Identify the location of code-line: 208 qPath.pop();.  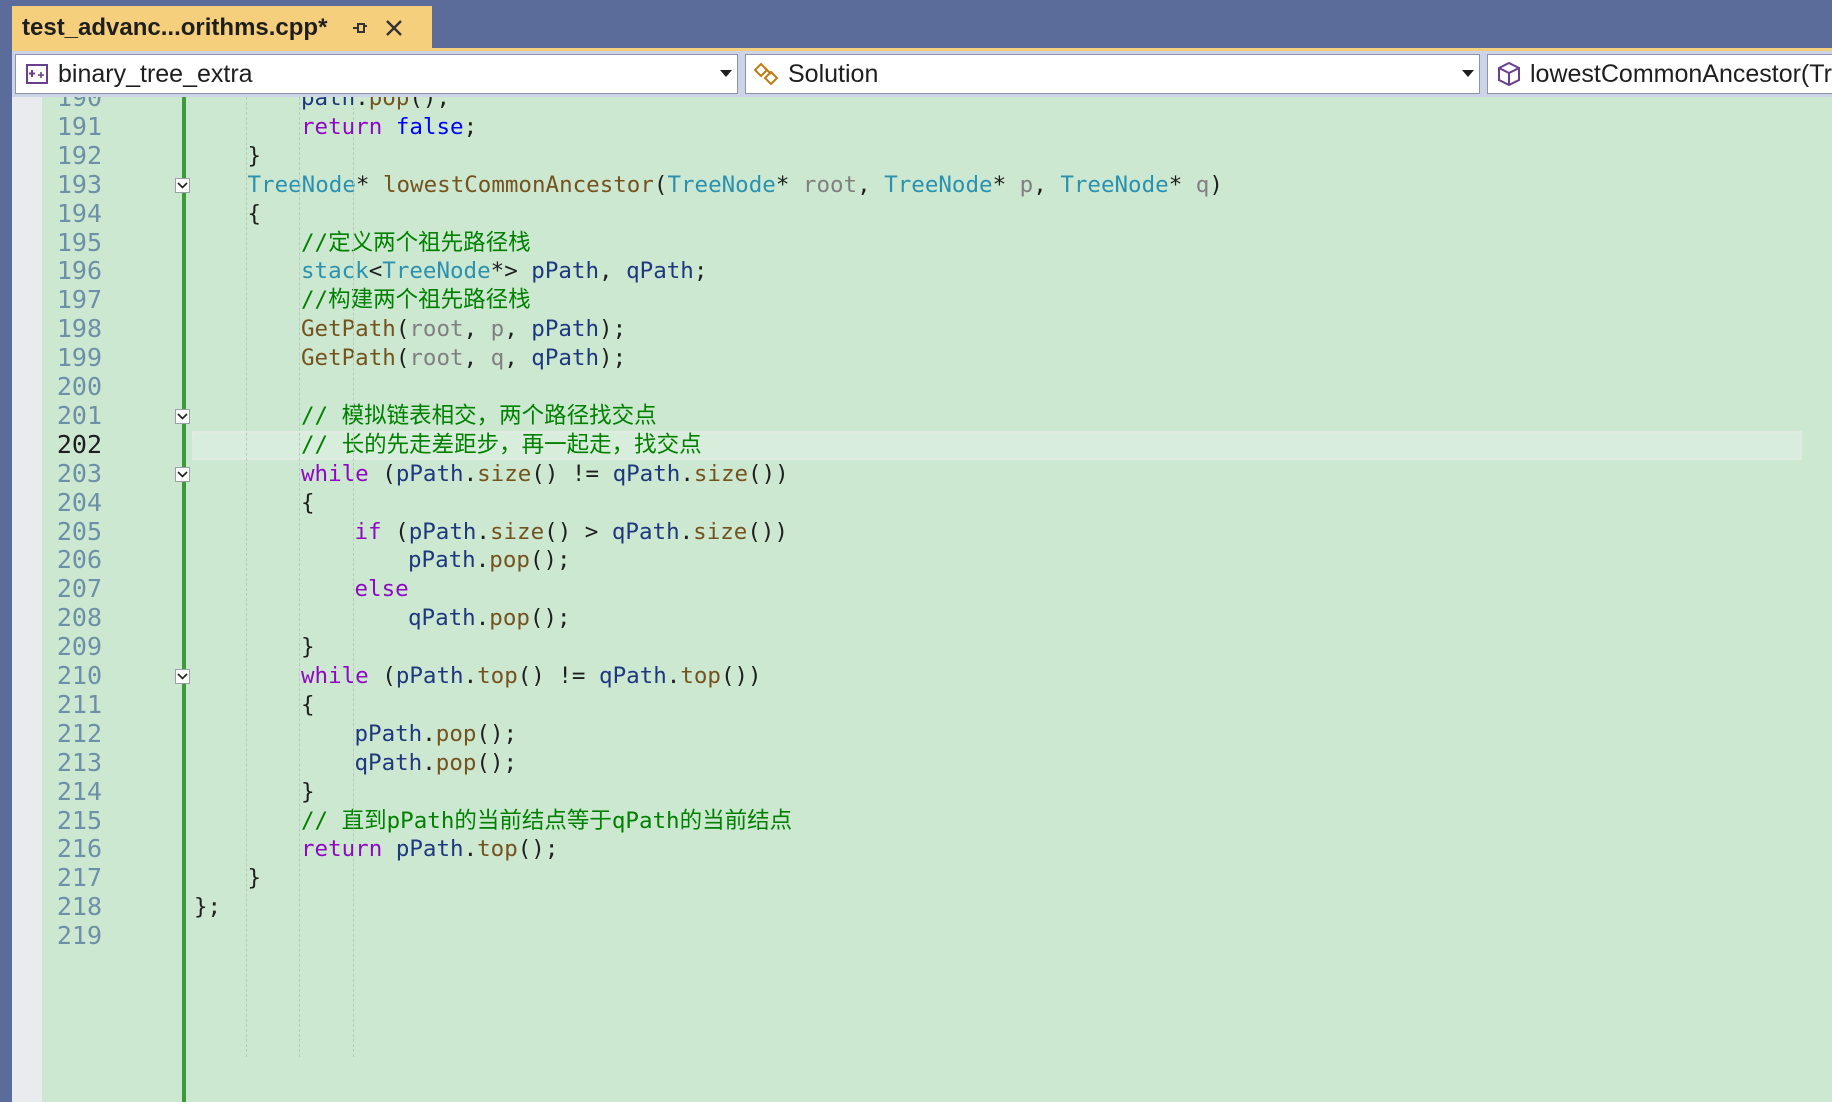
(937, 618).